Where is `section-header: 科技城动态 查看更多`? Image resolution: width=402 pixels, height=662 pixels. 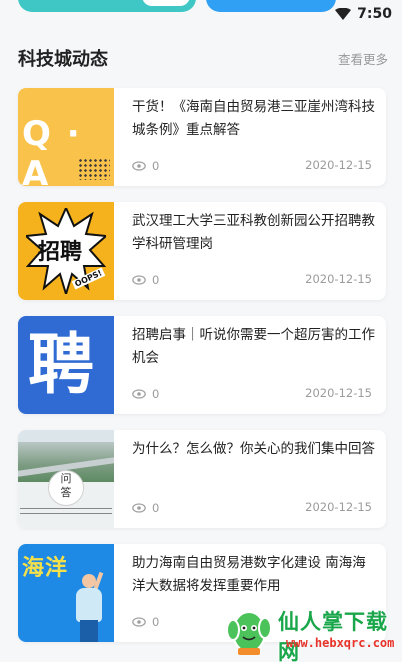 section-header: 科技城动态 查看更多 is located at coordinates (203, 58).